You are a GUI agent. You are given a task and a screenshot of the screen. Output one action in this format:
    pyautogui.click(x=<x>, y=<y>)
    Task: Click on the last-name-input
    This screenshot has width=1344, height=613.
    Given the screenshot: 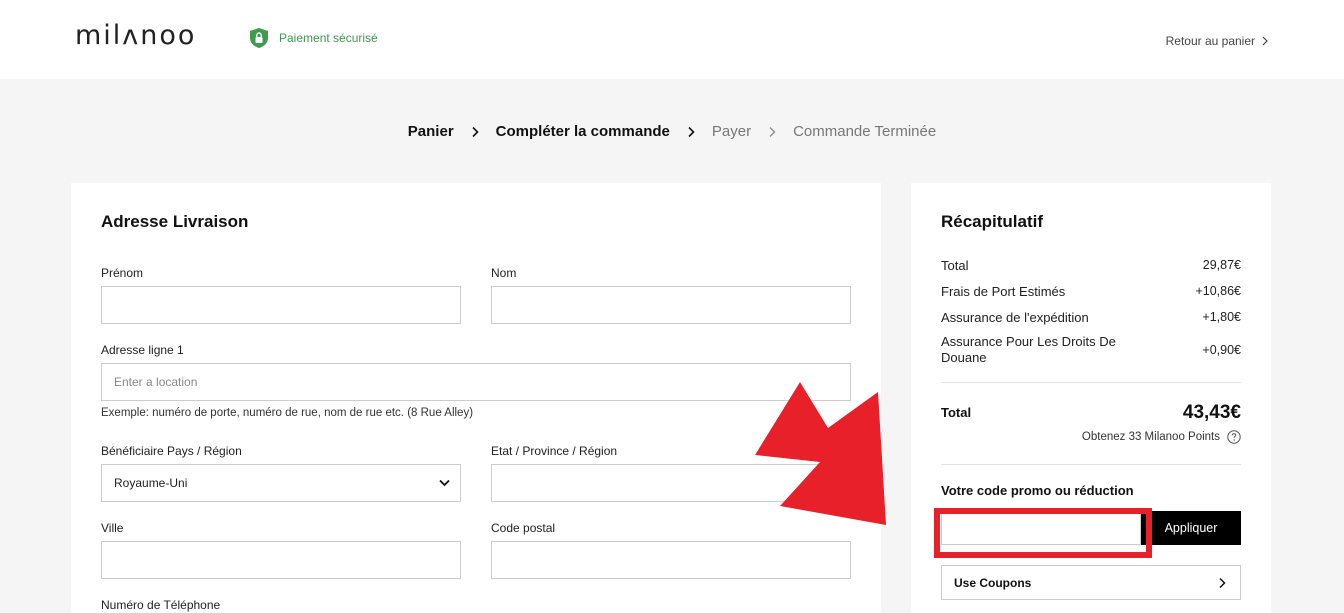 What is the action you would take?
    pyautogui.click(x=671, y=305)
    